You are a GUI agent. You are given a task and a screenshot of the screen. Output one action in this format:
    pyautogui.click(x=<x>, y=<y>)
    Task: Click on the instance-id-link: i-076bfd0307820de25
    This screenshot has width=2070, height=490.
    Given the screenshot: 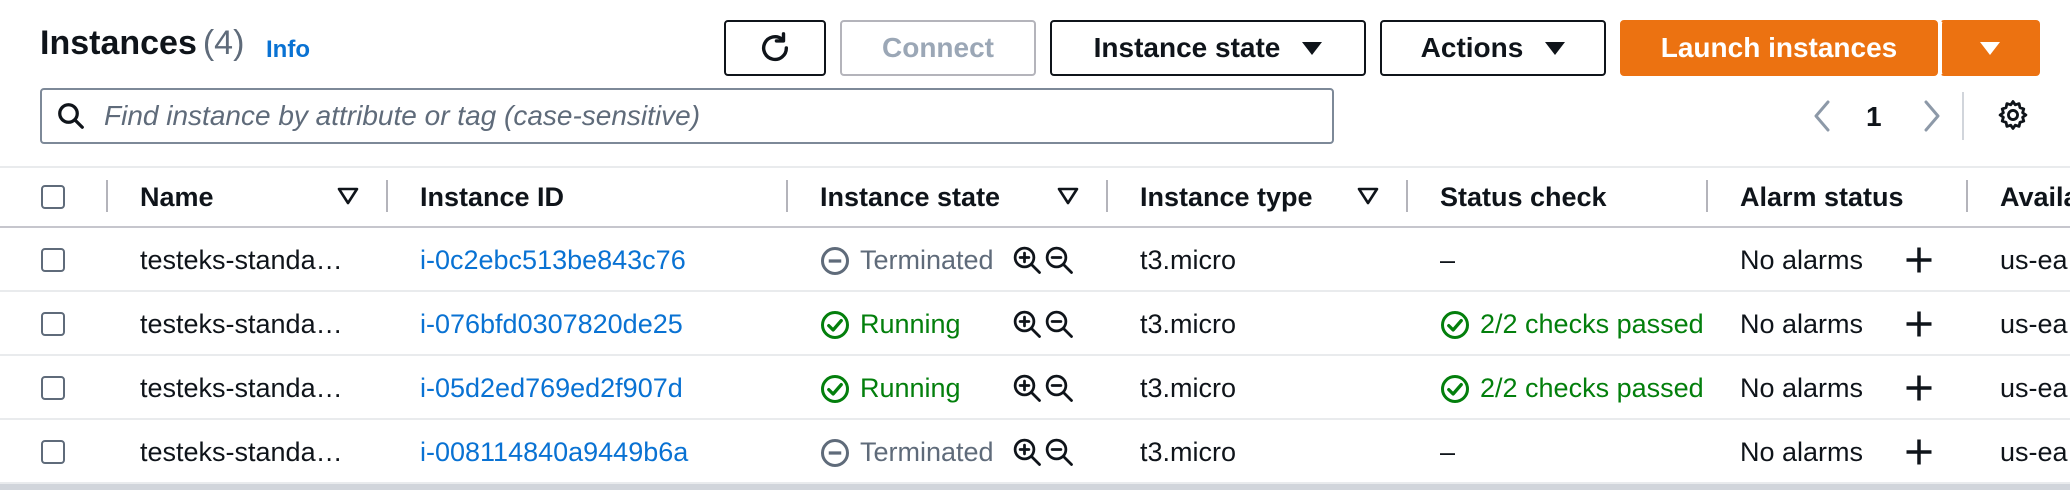 What is the action you would take?
    pyautogui.click(x=551, y=324)
    